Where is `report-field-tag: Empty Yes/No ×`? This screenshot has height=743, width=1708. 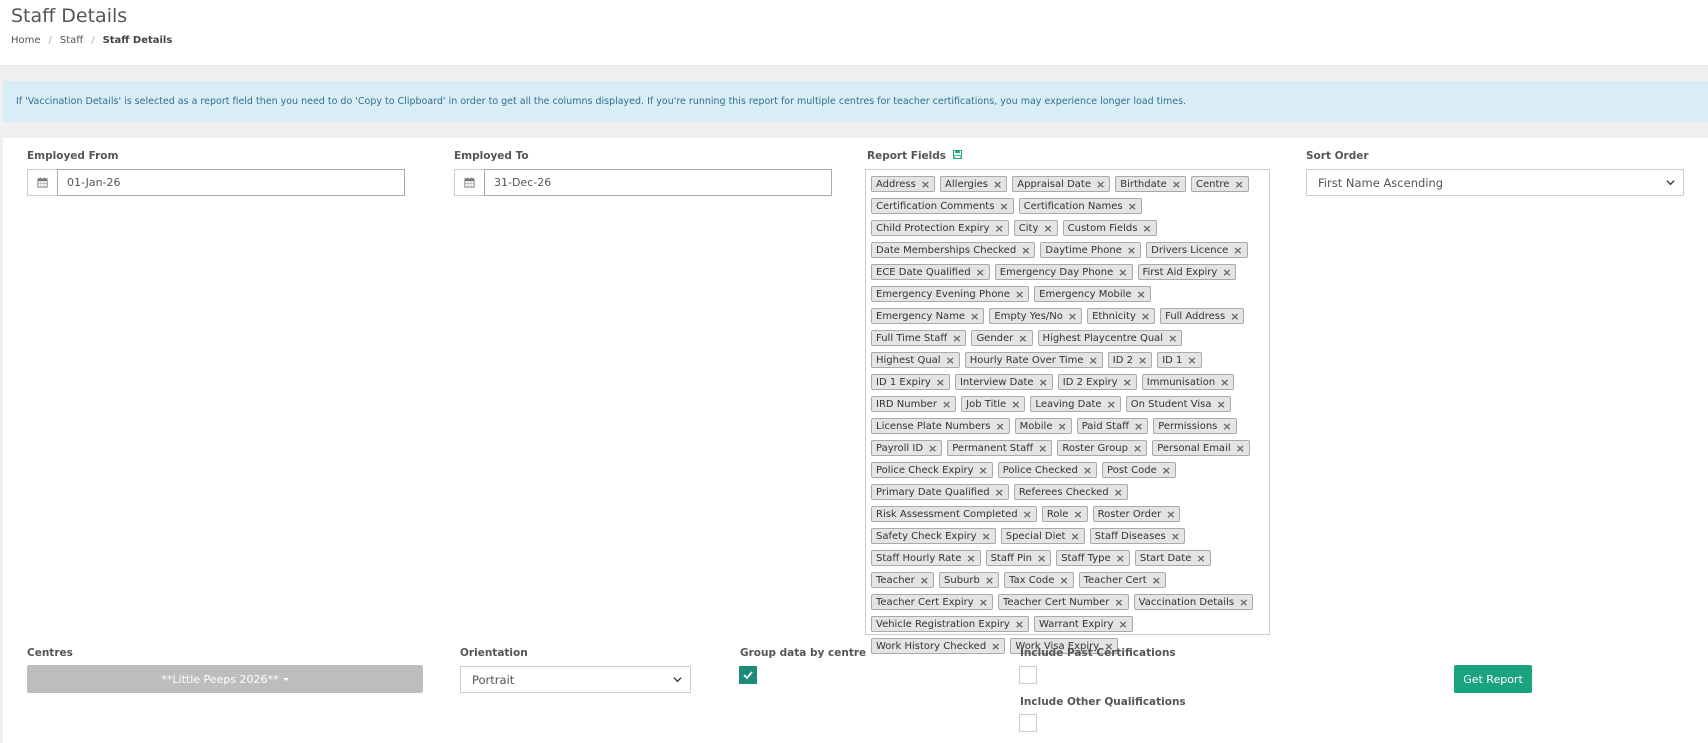 report-field-tag: Empty Yes/No × is located at coordinates (1036, 316).